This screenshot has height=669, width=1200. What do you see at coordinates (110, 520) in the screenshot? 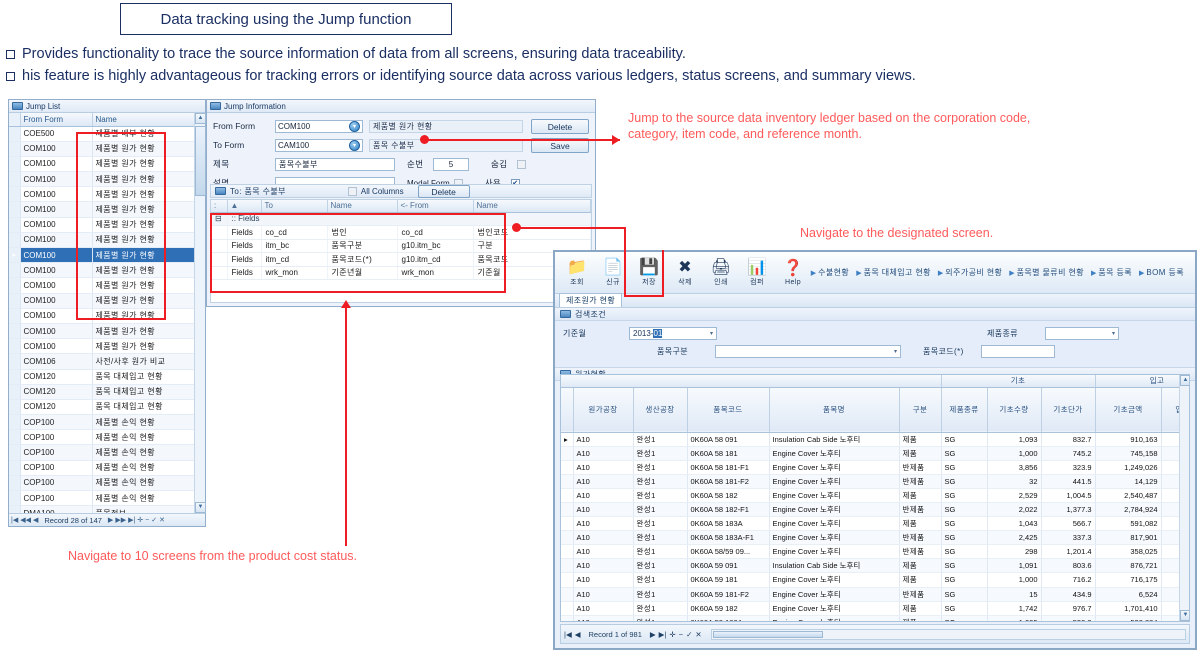
I see `nav-next-icon: ▶` at bounding box center [110, 520].